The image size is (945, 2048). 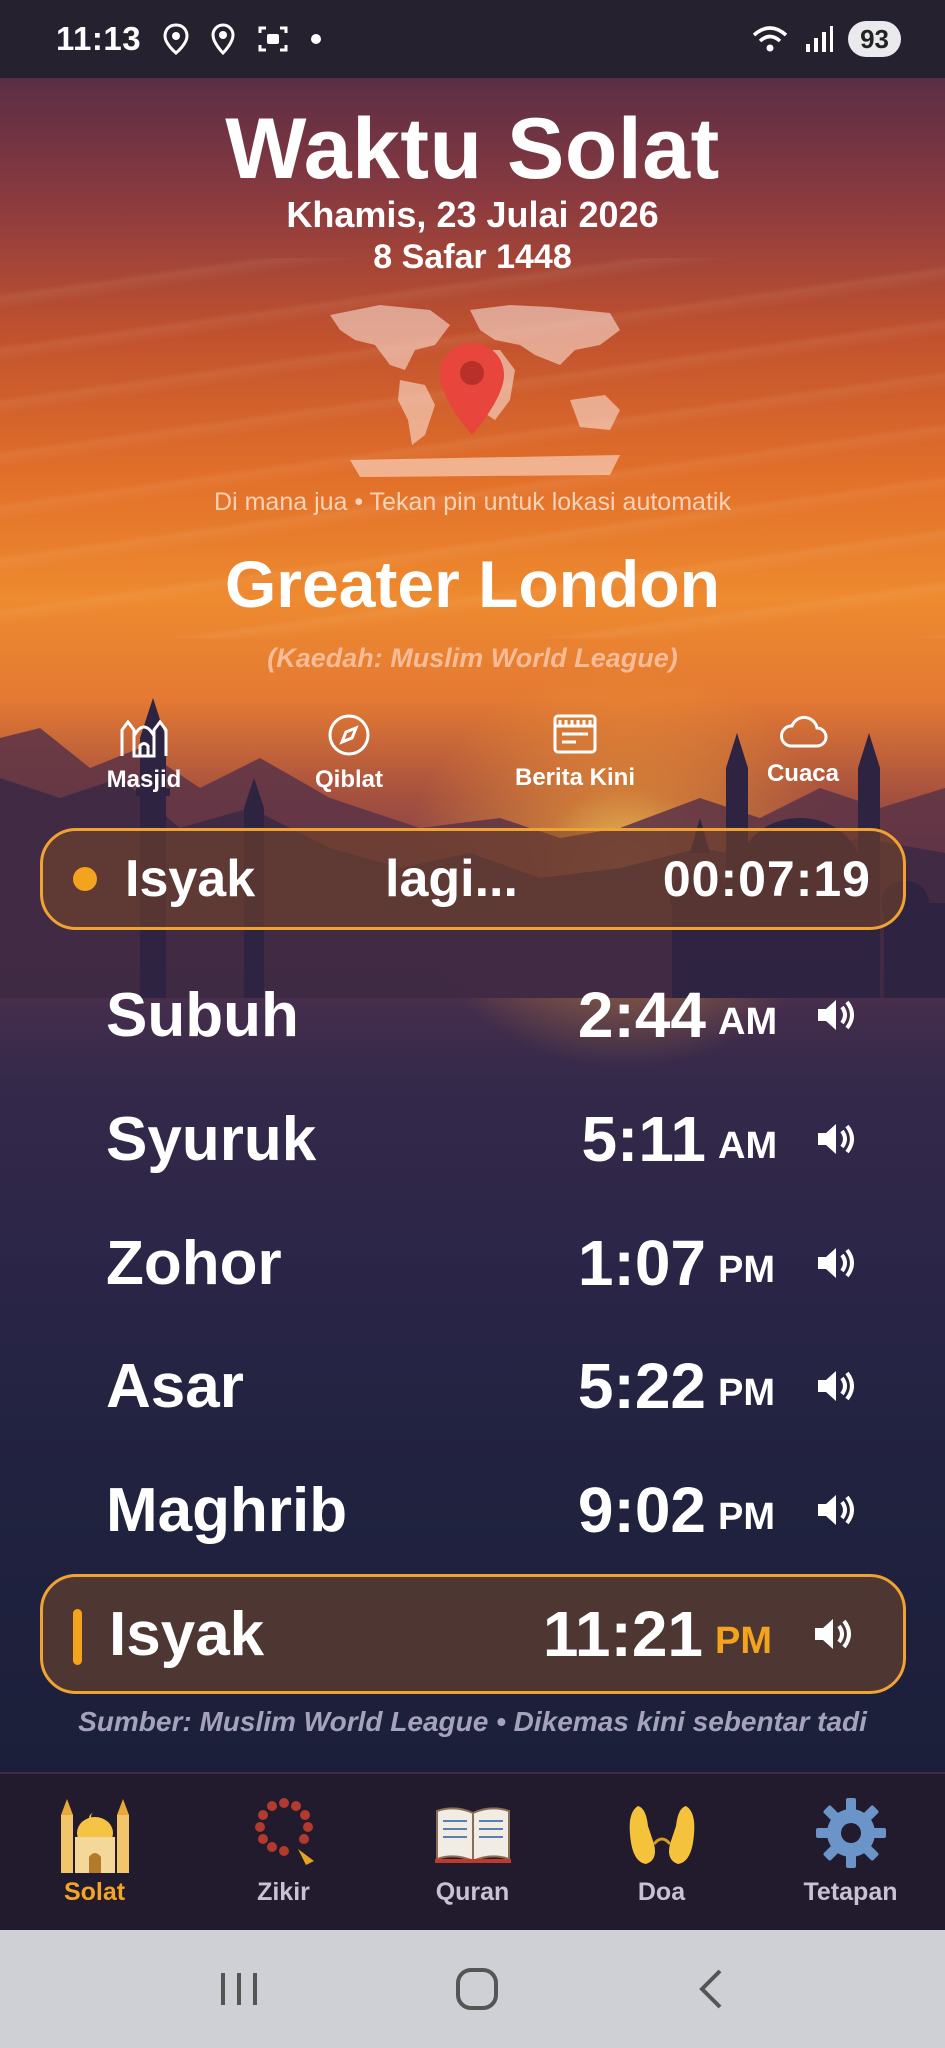 What do you see at coordinates (662, 1833) in the screenshot?
I see `praying-hands-icon` at bounding box center [662, 1833].